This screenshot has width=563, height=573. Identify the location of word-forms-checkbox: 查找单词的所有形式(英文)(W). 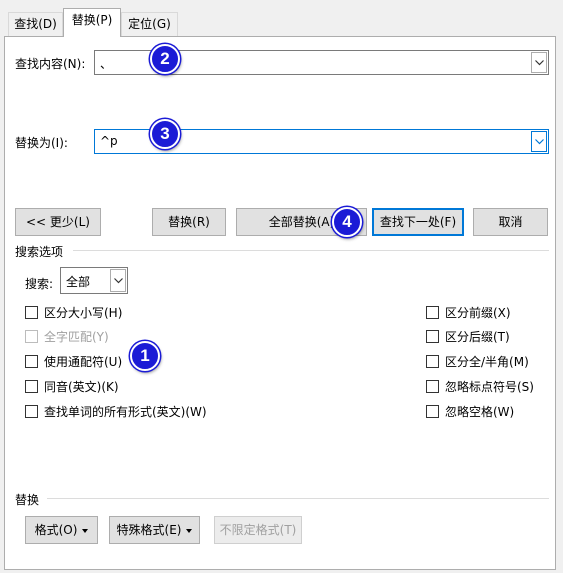
(116, 411).